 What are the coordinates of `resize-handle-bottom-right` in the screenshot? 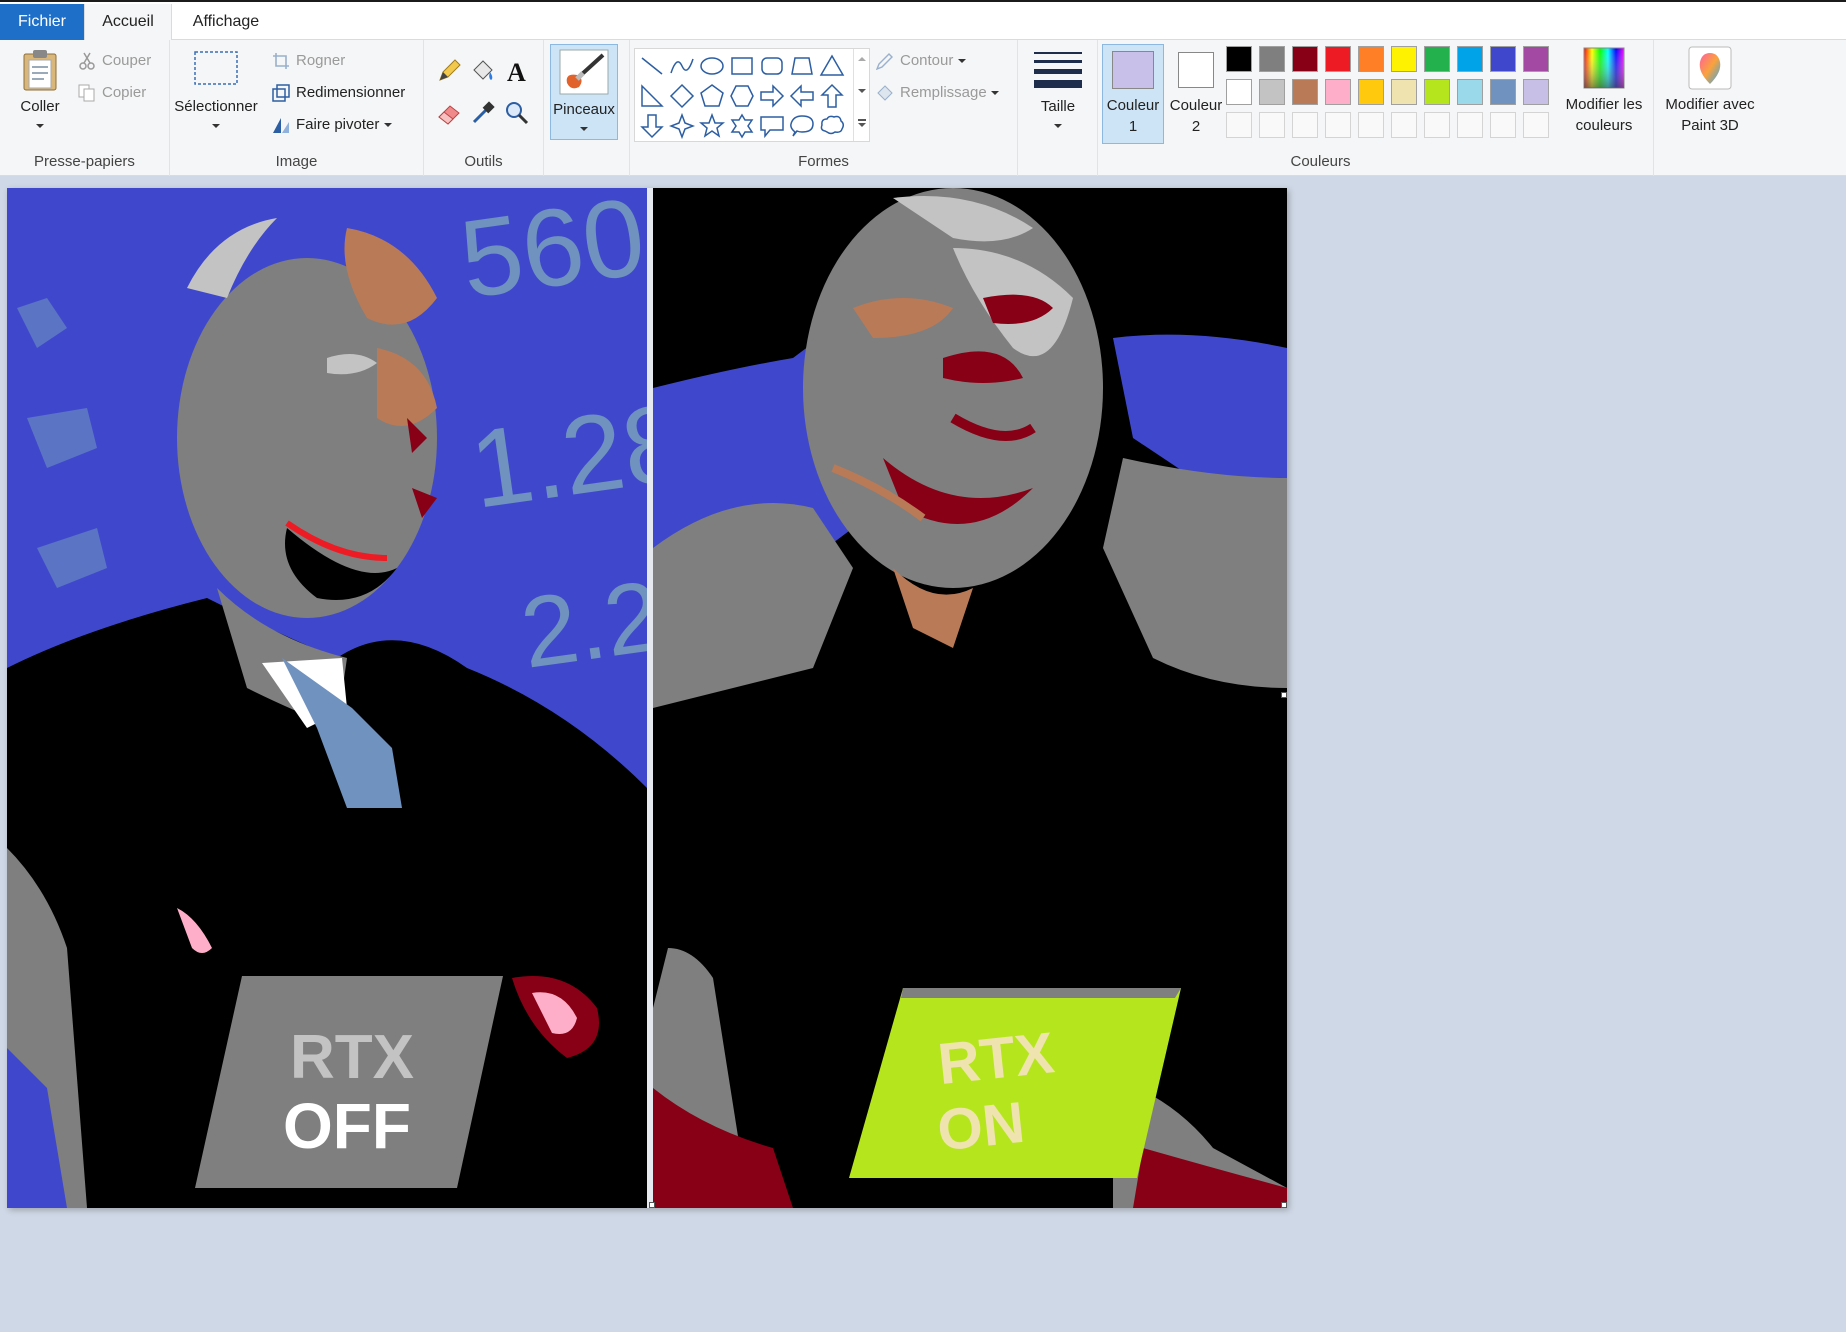 It's located at (1284, 1205).